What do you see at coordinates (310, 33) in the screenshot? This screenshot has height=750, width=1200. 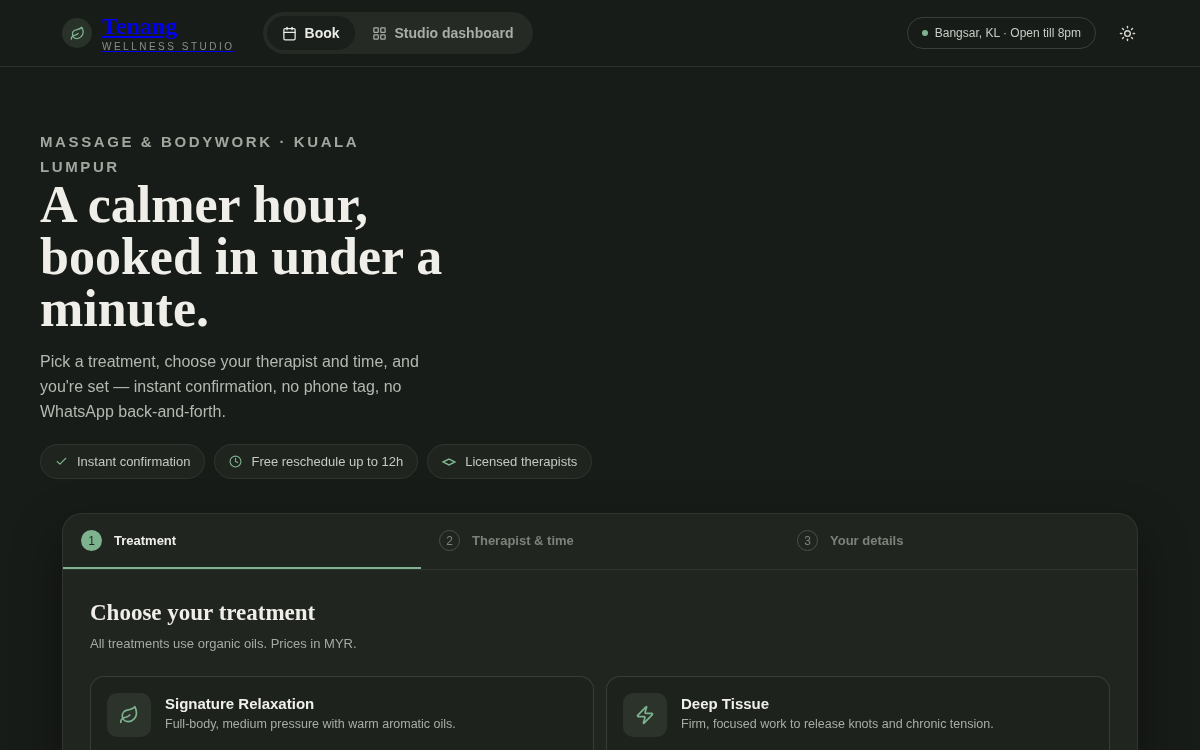 I see `nav-tab: Book` at bounding box center [310, 33].